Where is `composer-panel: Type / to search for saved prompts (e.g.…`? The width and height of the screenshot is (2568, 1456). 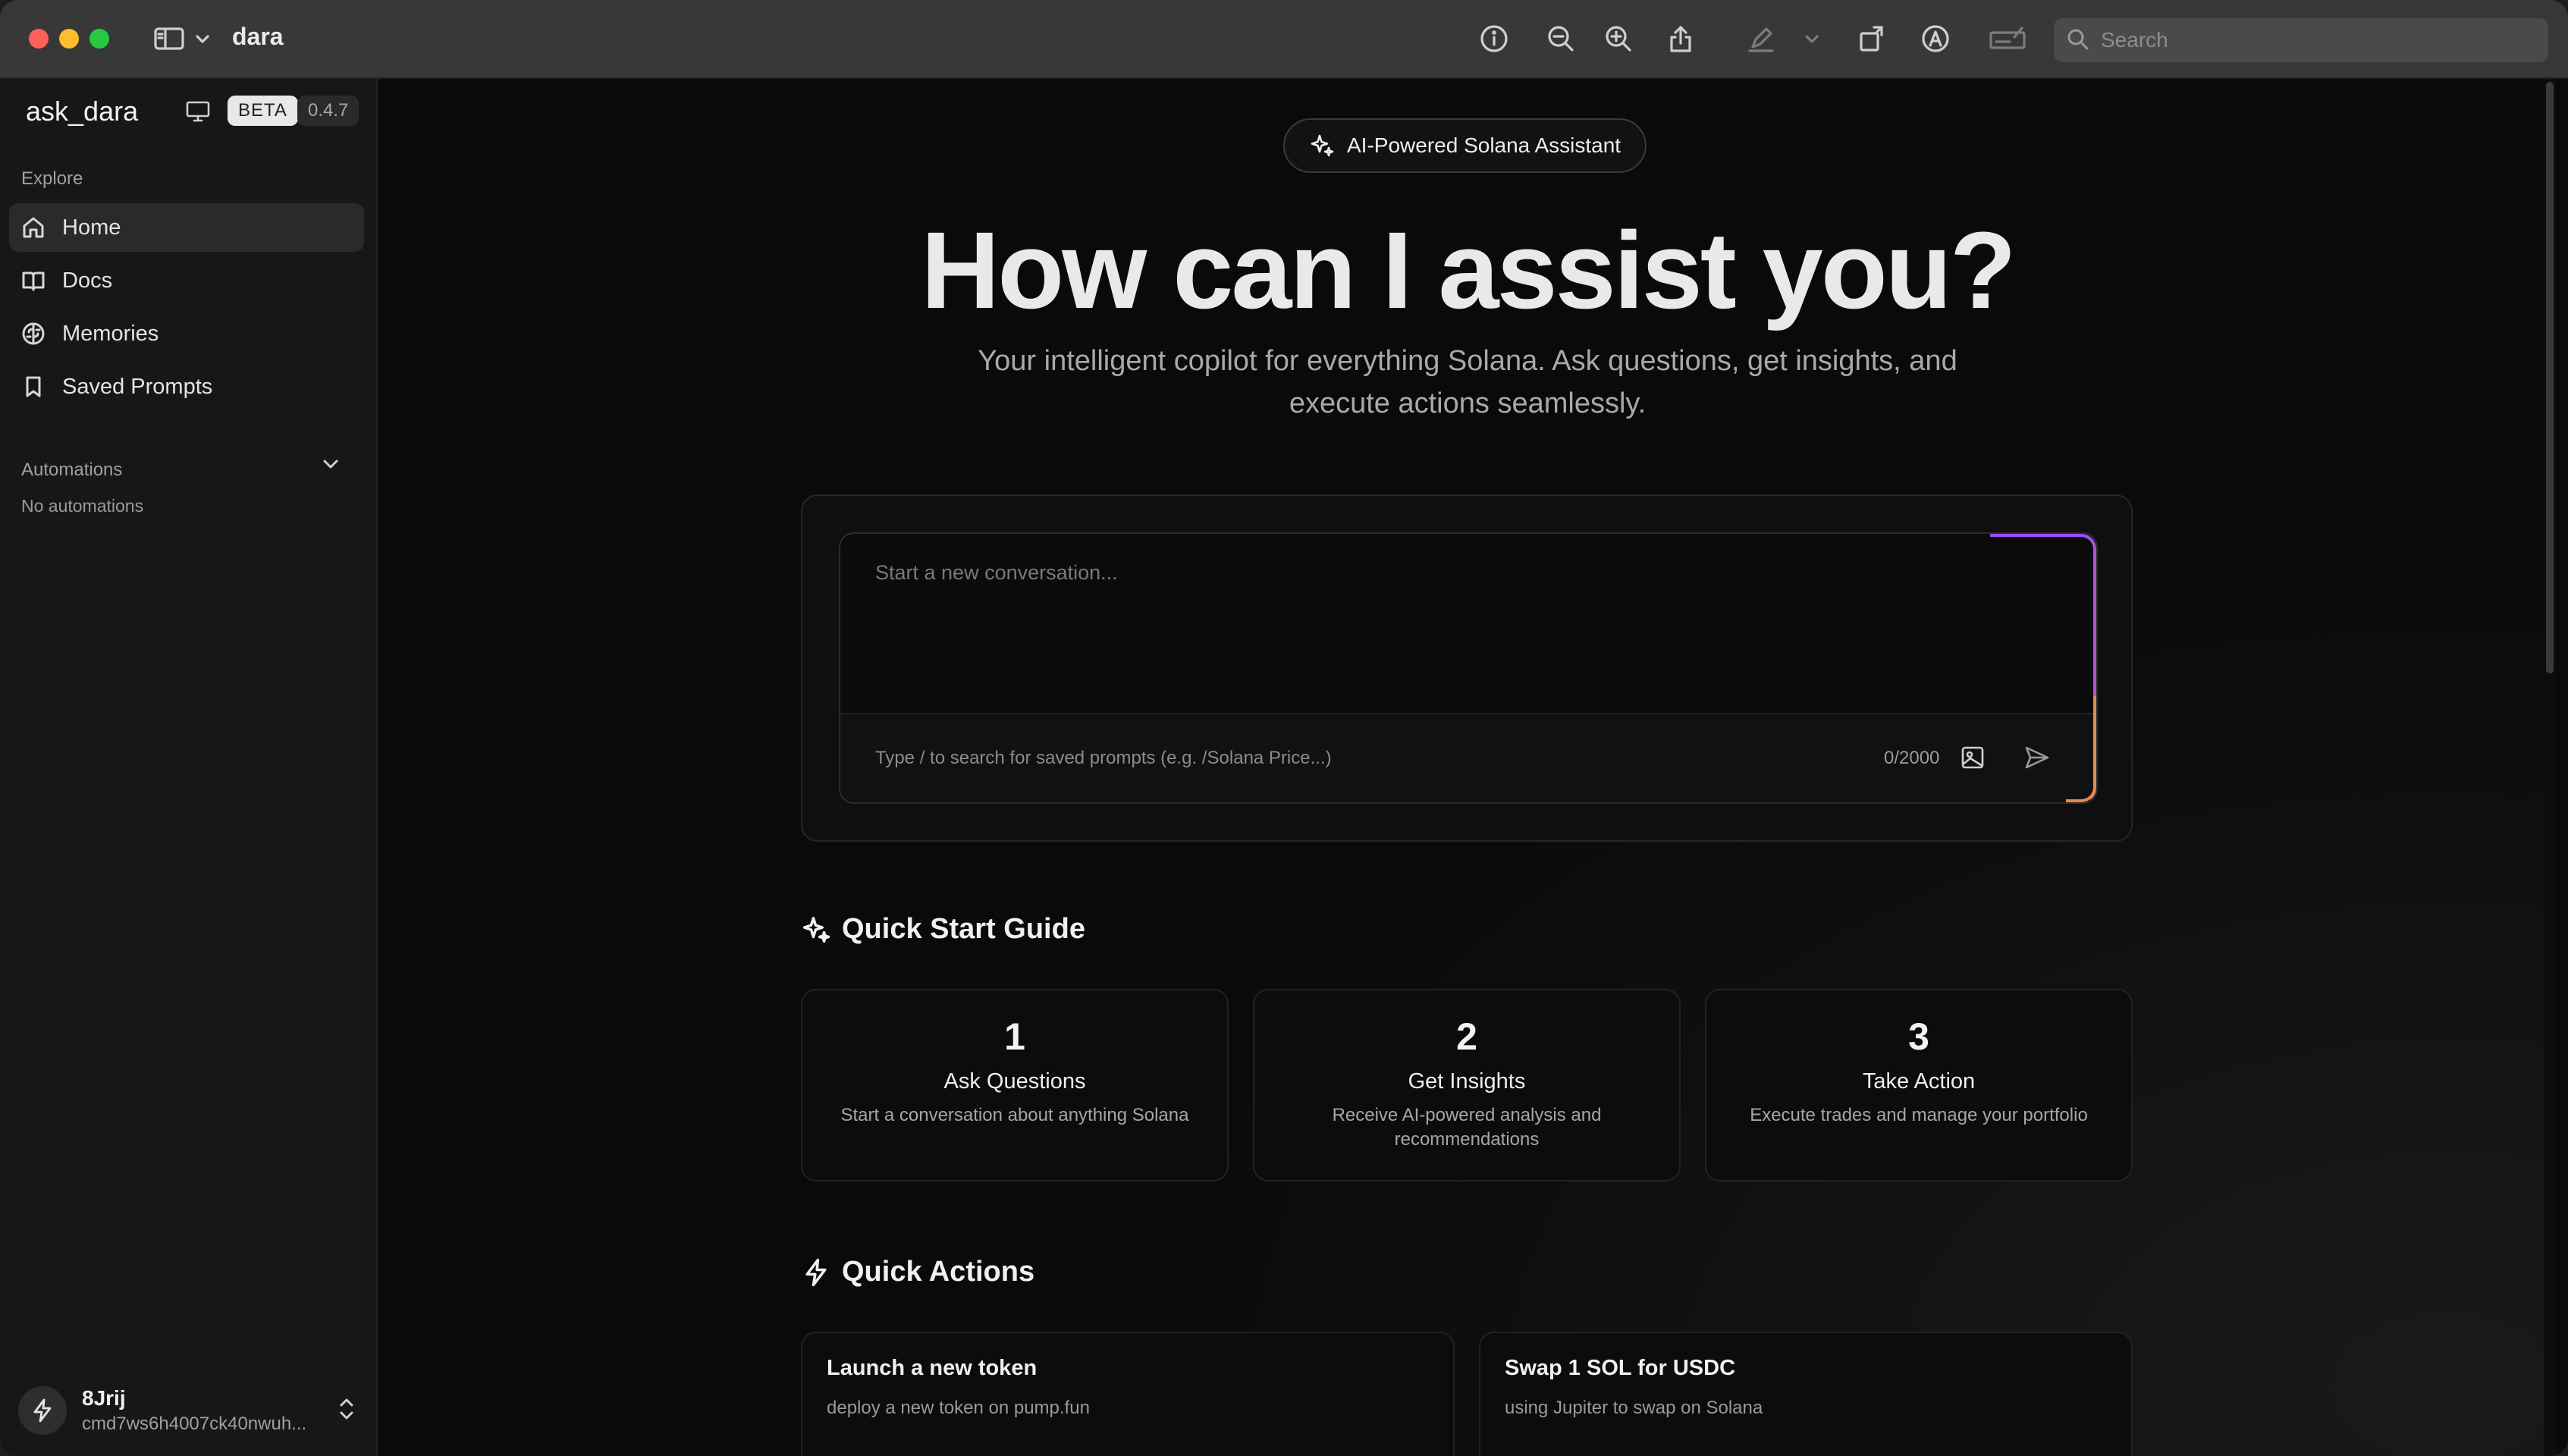 composer-panel: Type / to search for saved prompts (e.g.… is located at coordinates (1467, 668).